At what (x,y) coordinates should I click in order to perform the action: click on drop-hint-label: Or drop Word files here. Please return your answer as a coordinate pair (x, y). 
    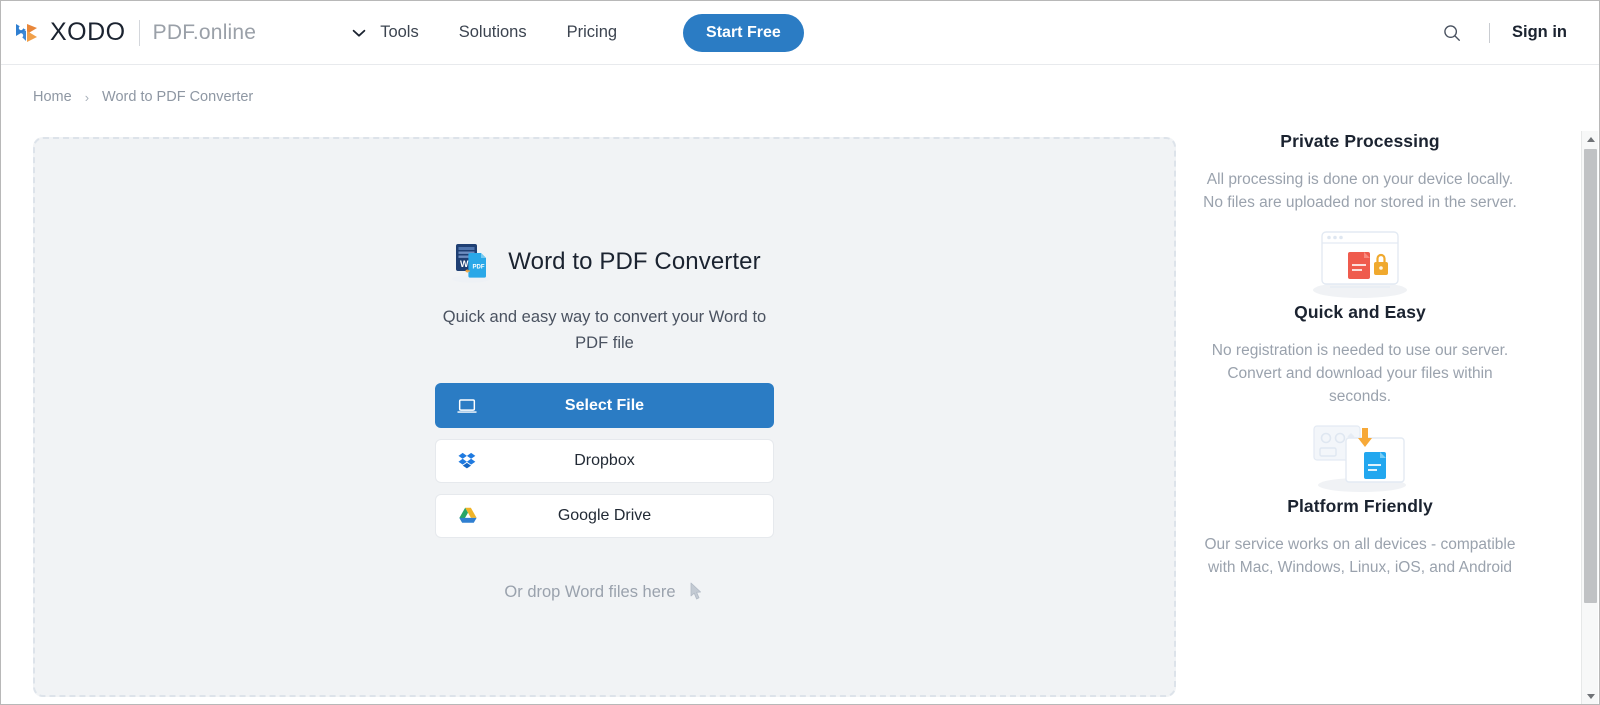
    Looking at the image, I should click on (590, 591).